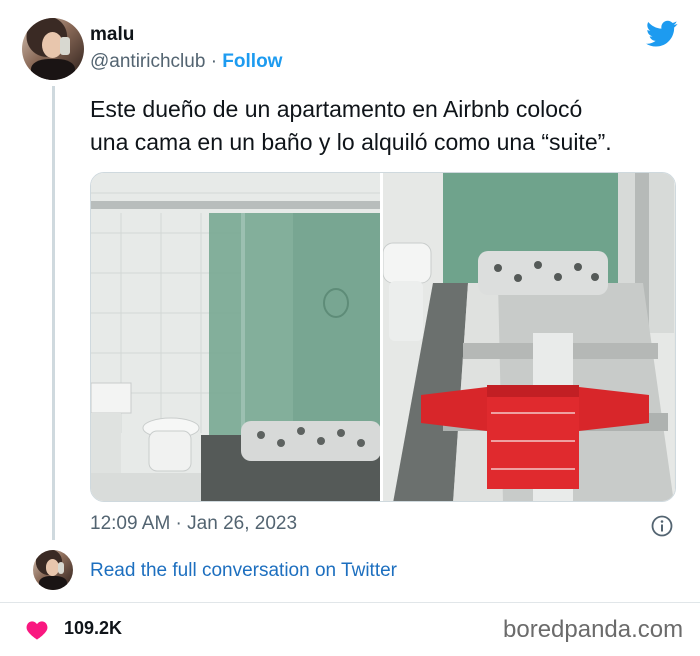 This screenshot has width=700, height=656. Describe the element at coordinates (53, 313) in the screenshot. I see `thread-line` at that location.